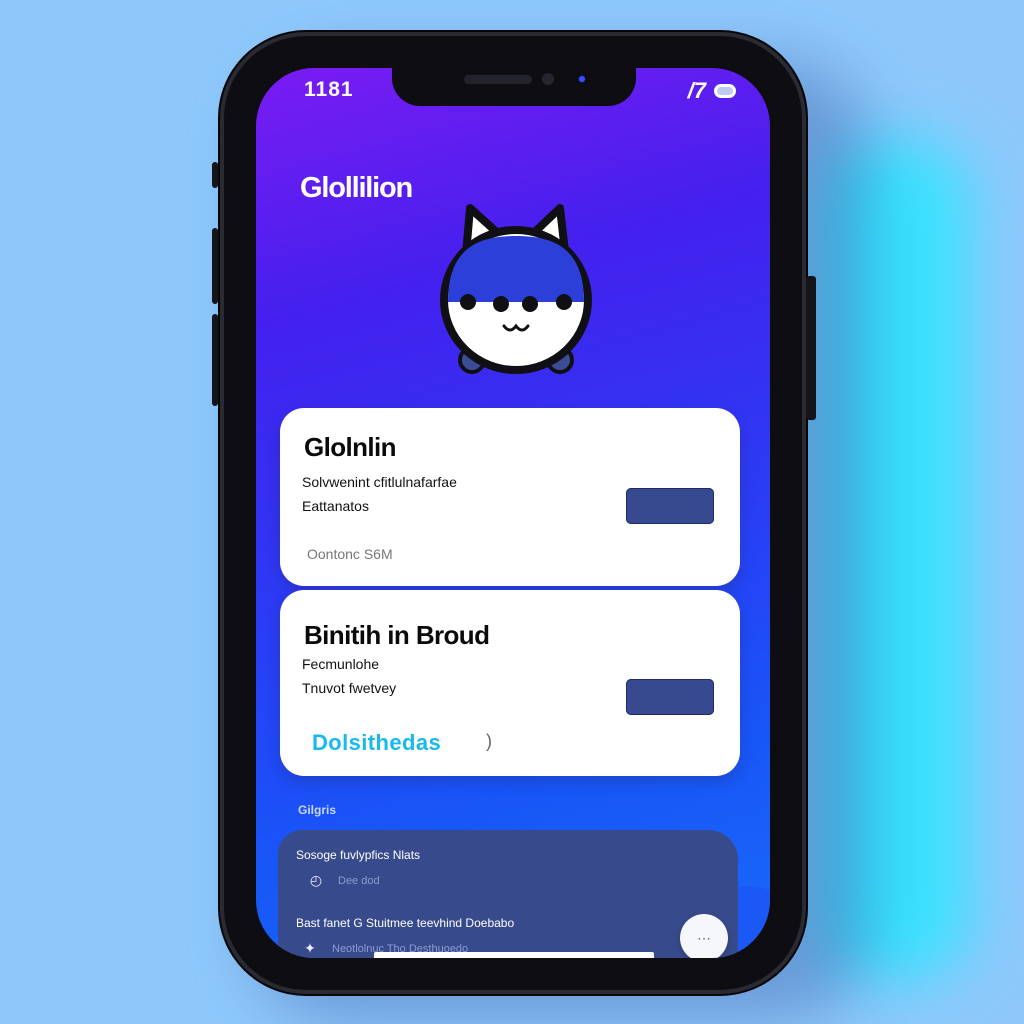 The width and height of the screenshot is (1024, 1024). Describe the element at coordinates (350, 447) in the screenshot. I see `card-first-title: Glolnlin` at that location.